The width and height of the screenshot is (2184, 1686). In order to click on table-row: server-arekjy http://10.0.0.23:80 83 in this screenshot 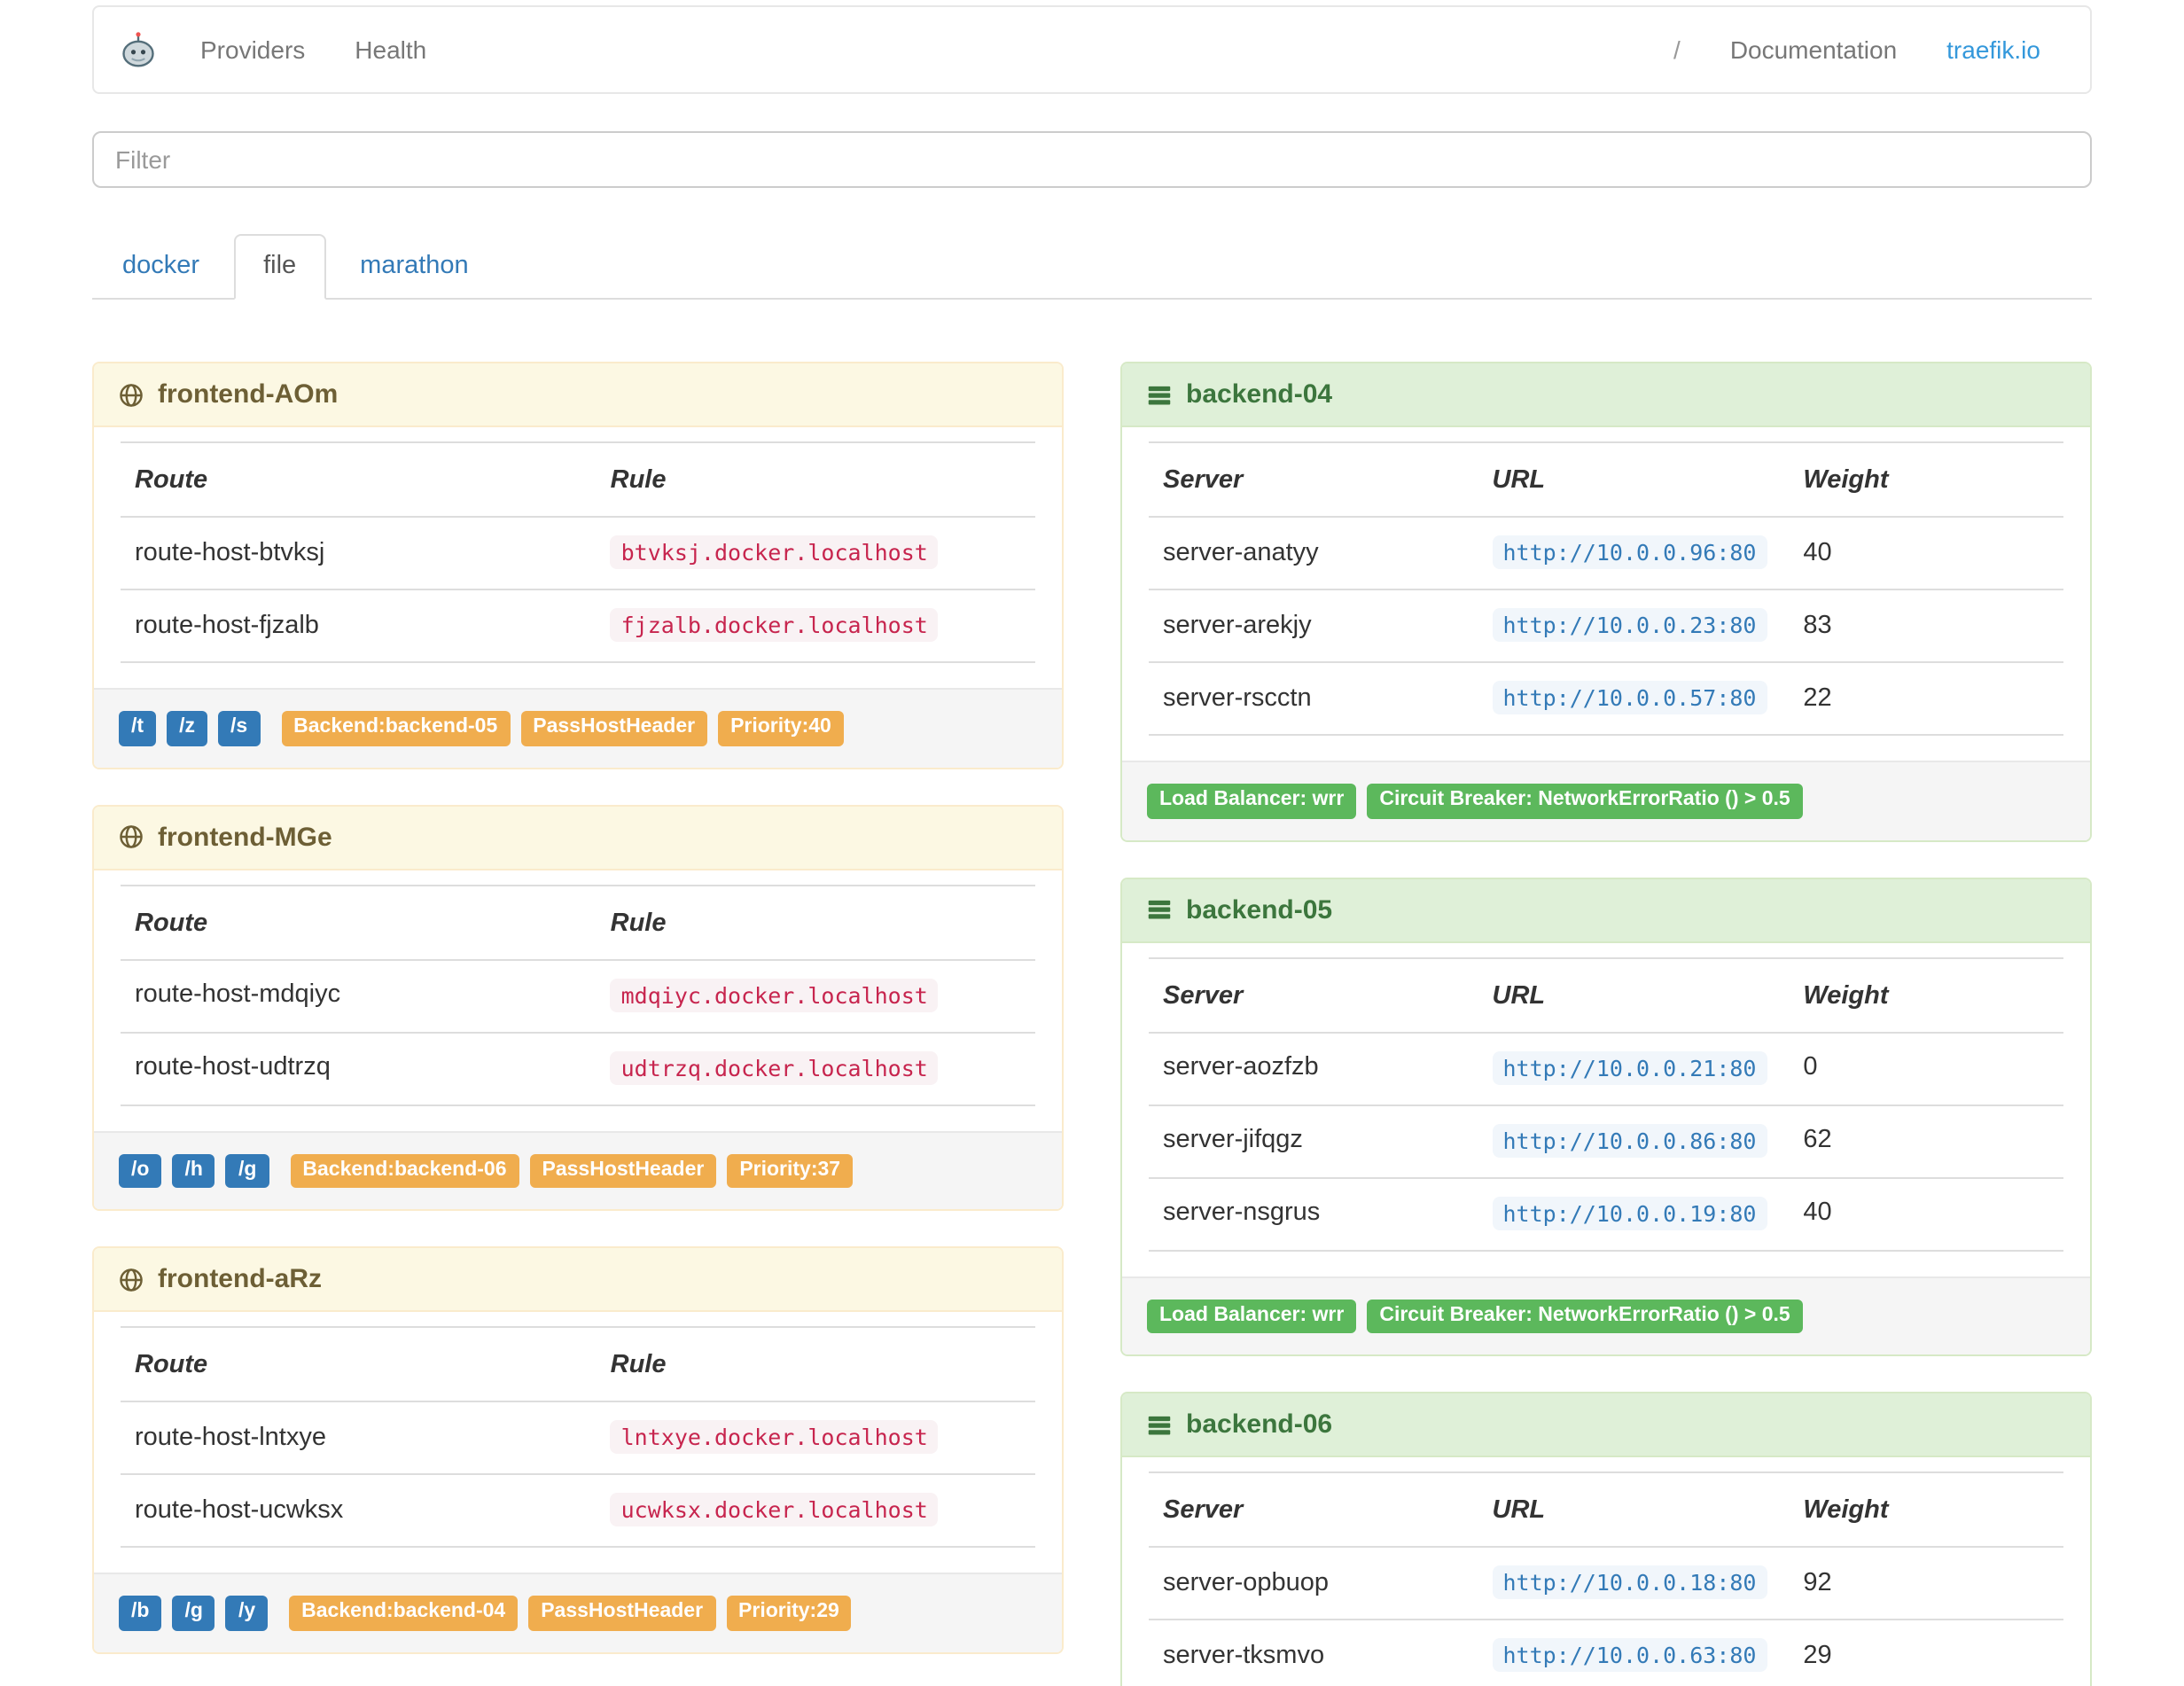, I will do `click(1606, 626)`.